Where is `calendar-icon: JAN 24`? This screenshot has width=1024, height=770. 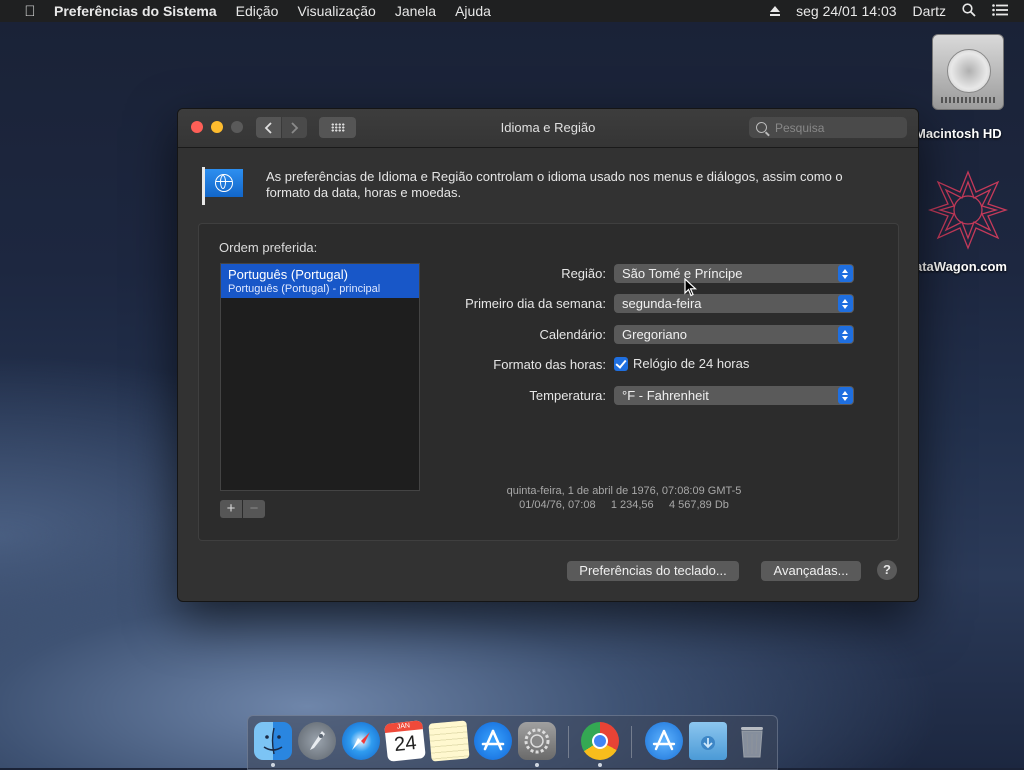
calendar-icon: JAN 24 is located at coordinates (405, 741).